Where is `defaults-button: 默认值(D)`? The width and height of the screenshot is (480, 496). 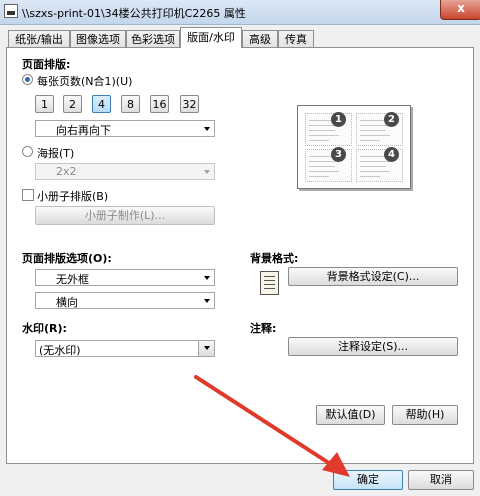
defaults-button: 默认值(D) is located at coordinates (350, 415).